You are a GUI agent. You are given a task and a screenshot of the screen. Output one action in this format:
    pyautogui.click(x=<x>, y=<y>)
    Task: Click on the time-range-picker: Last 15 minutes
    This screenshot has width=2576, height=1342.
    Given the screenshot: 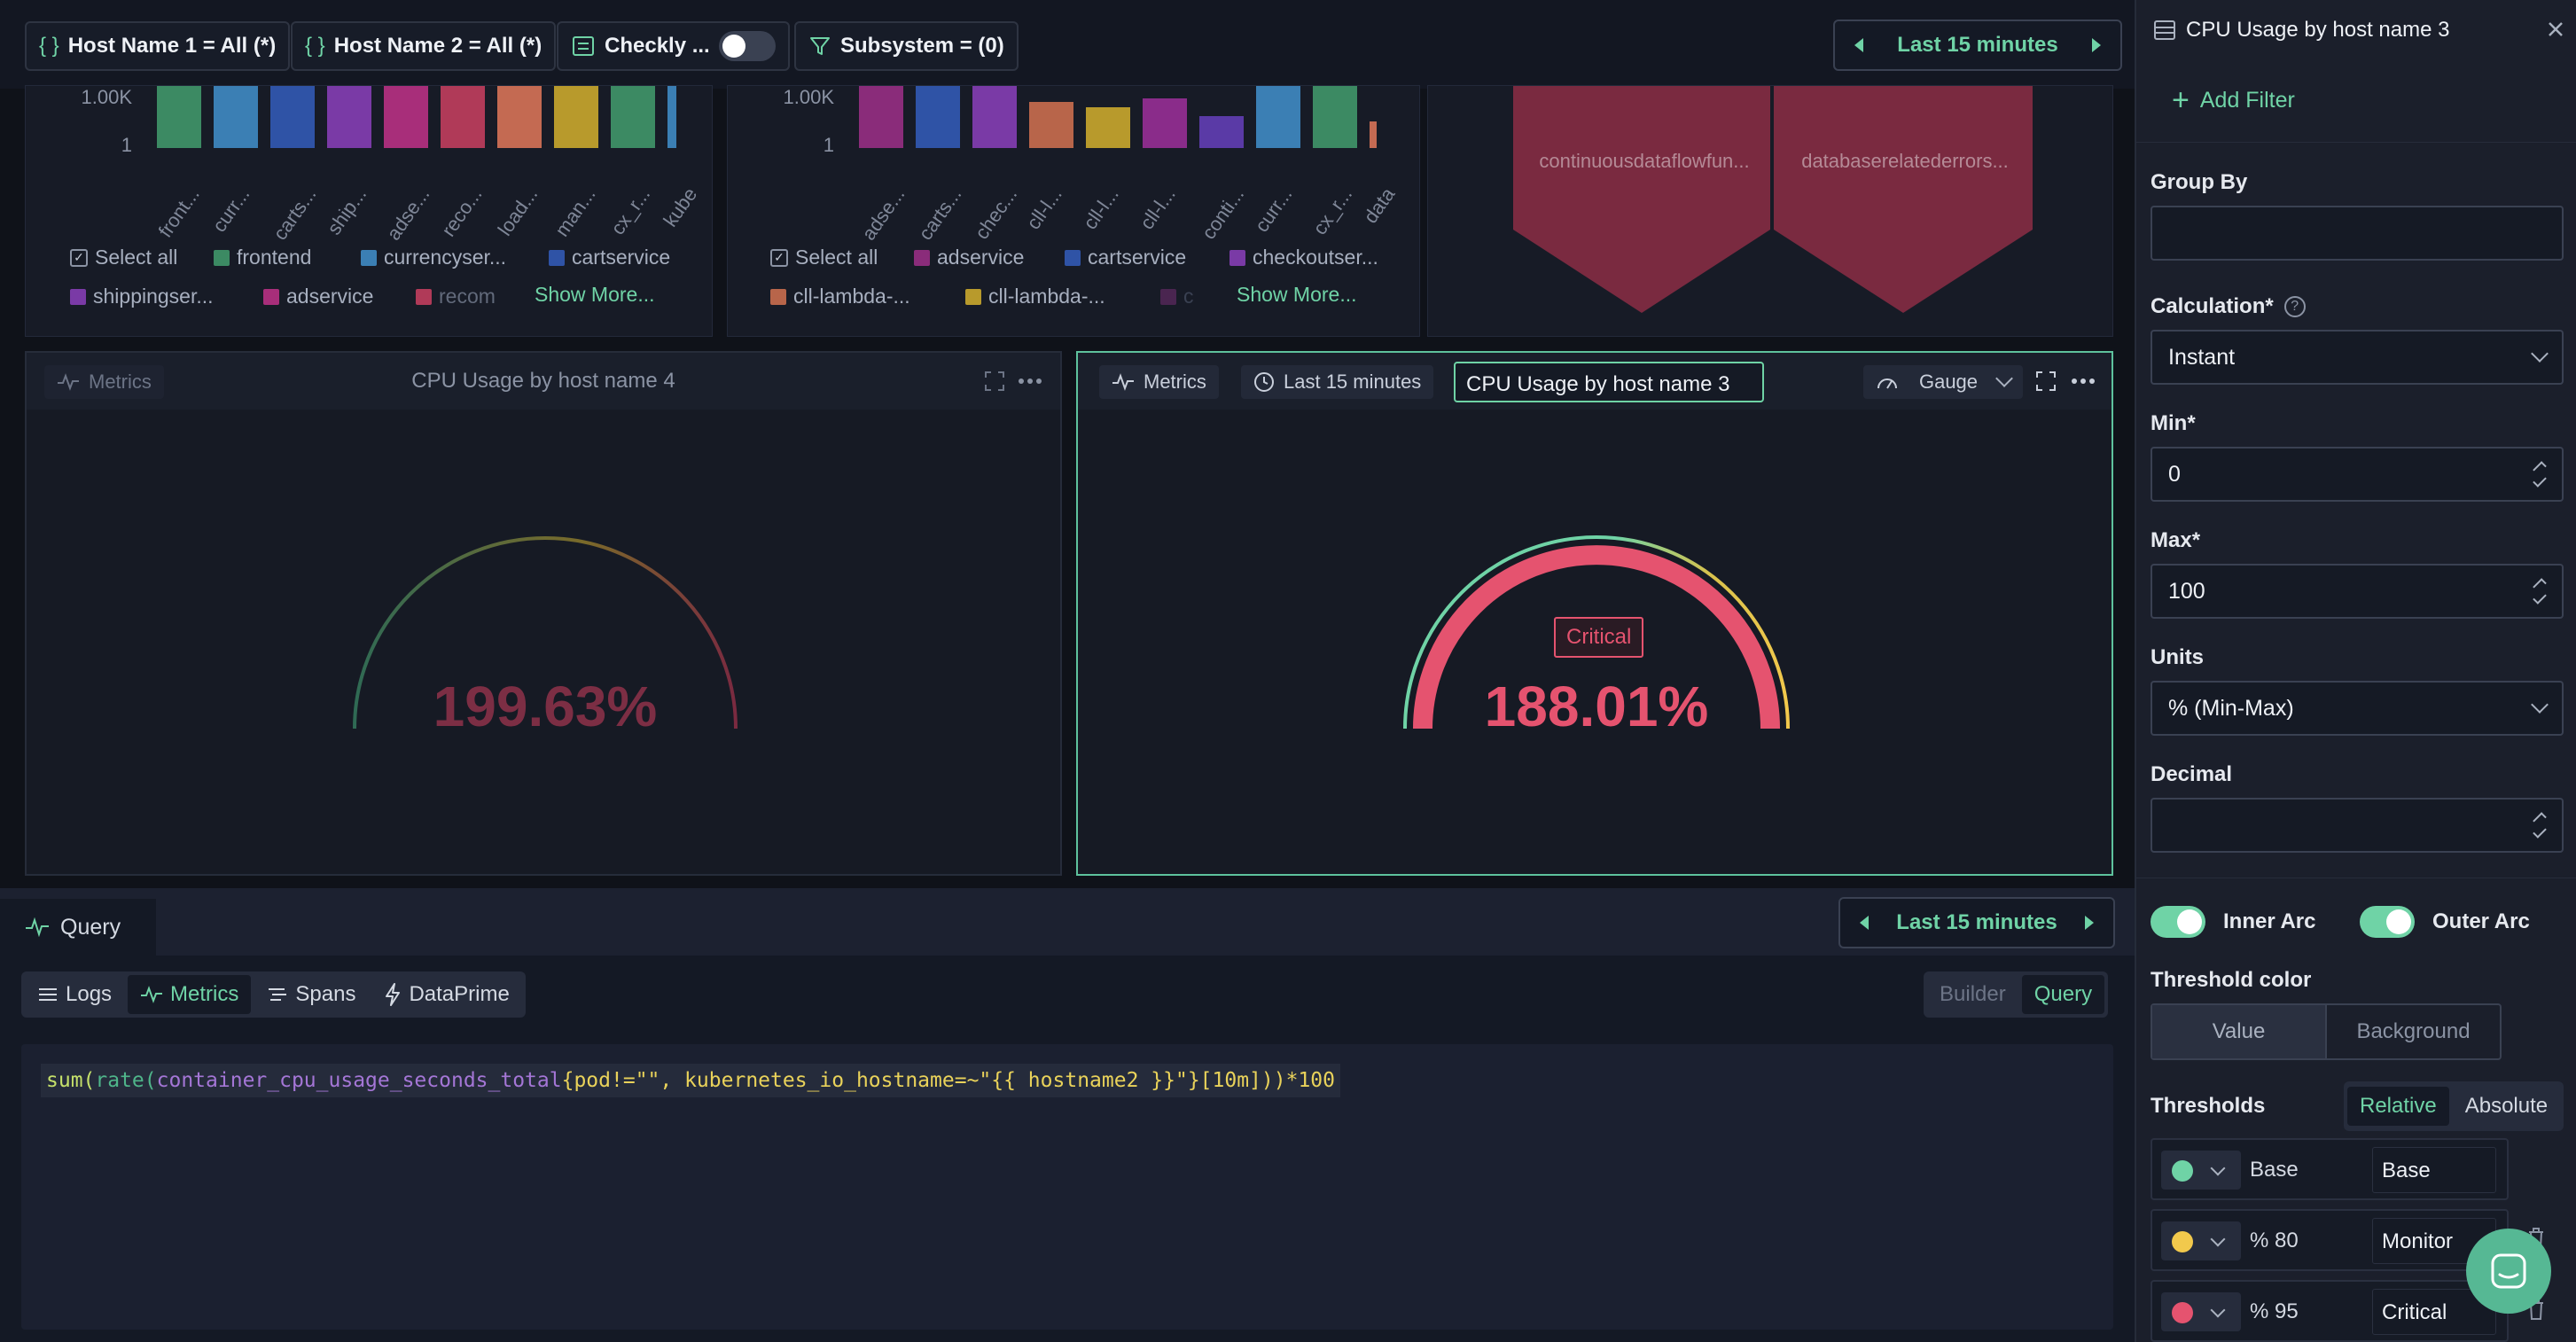 What is the action you would take?
    pyautogui.click(x=1977, y=45)
    